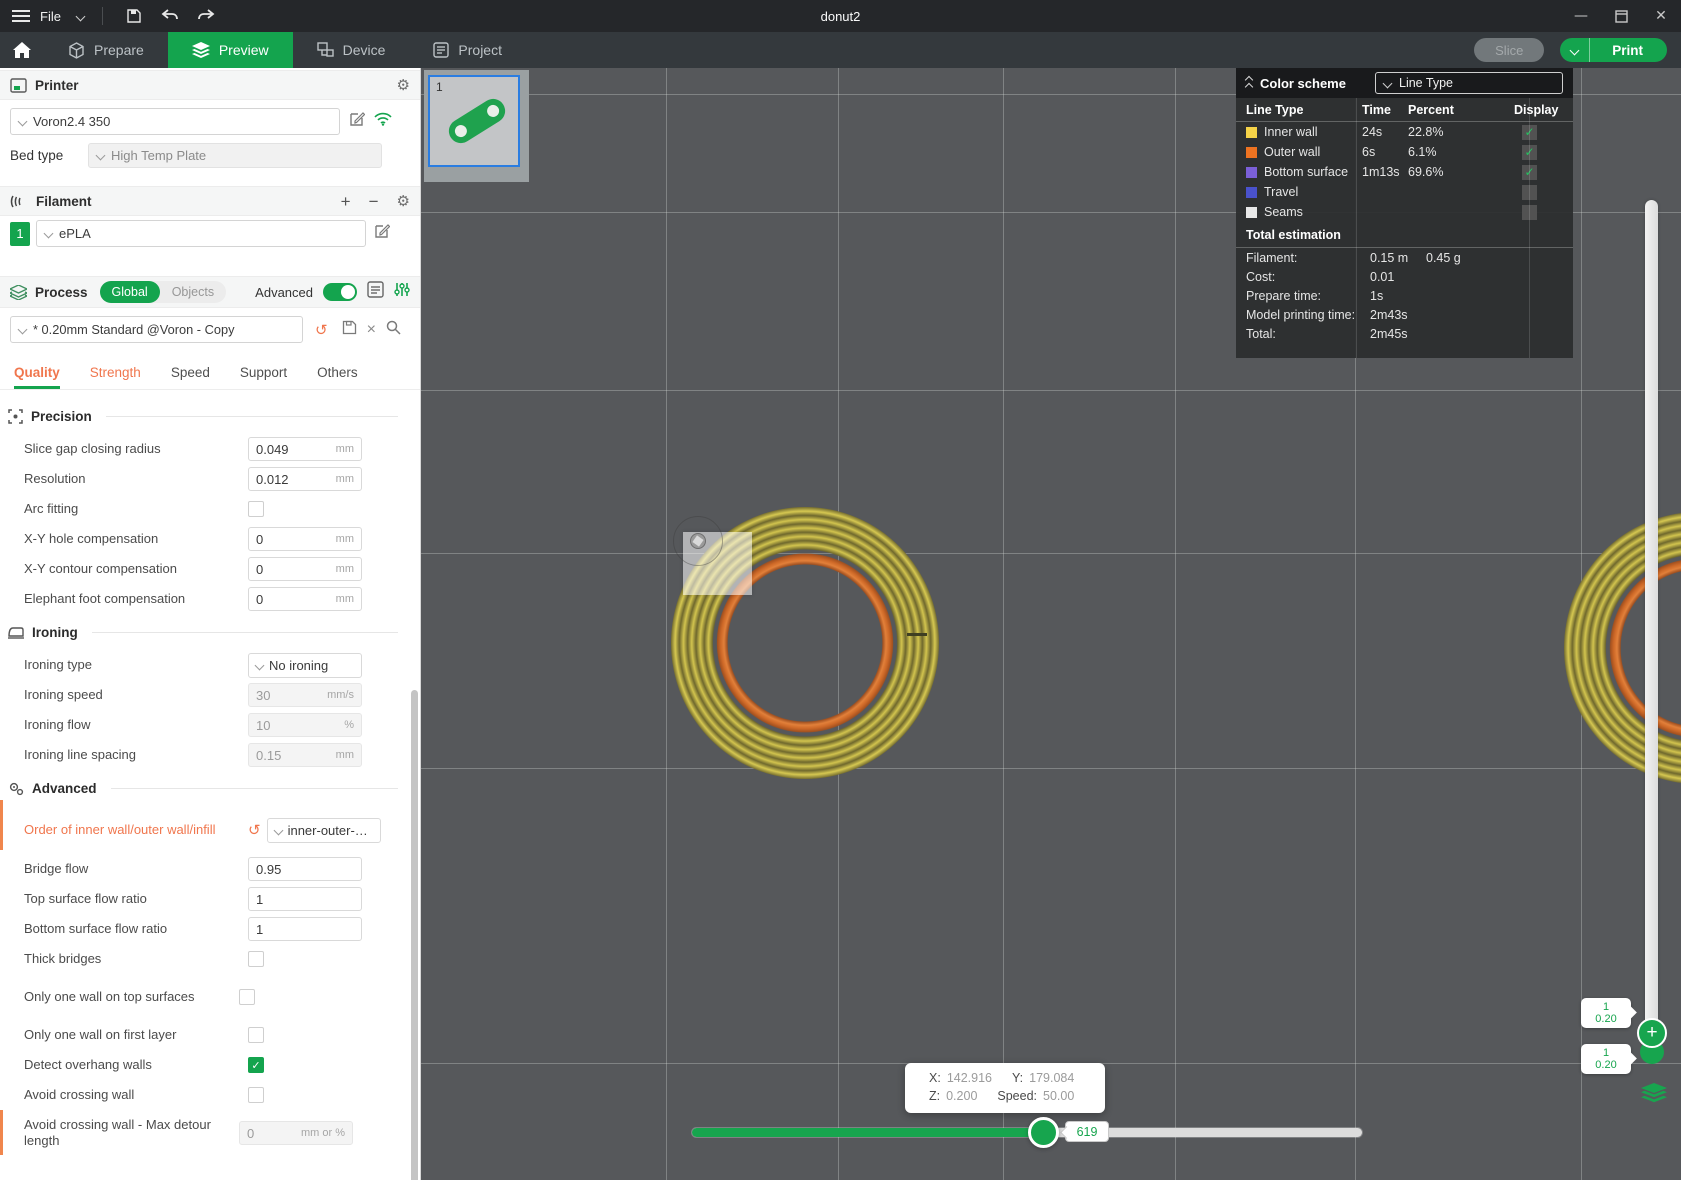 The width and height of the screenshot is (1681, 1180). Describe the element at coordinates (1, 1132) in the screenshot. I see `modified-marker` at that location.